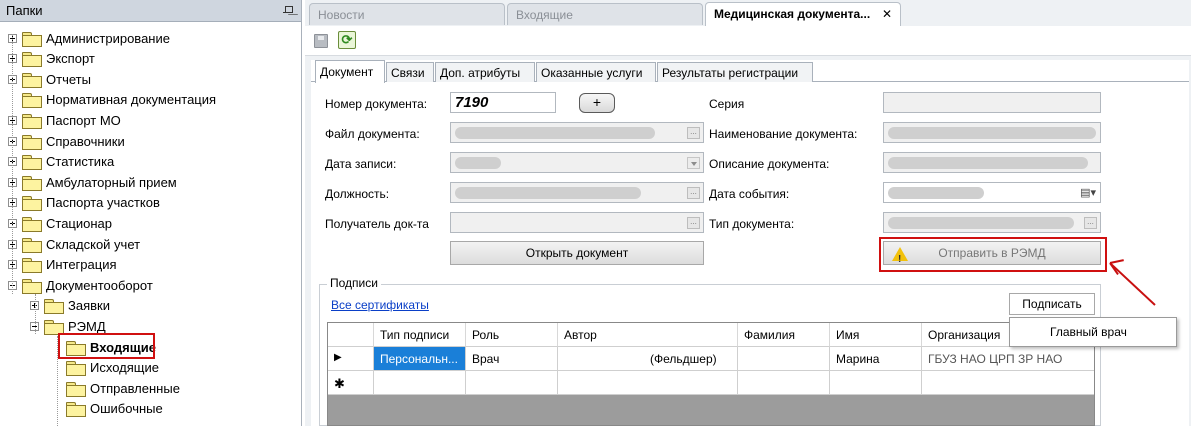  I want to click on all-certificates-link: Все сертификаты, so click(380, 305).